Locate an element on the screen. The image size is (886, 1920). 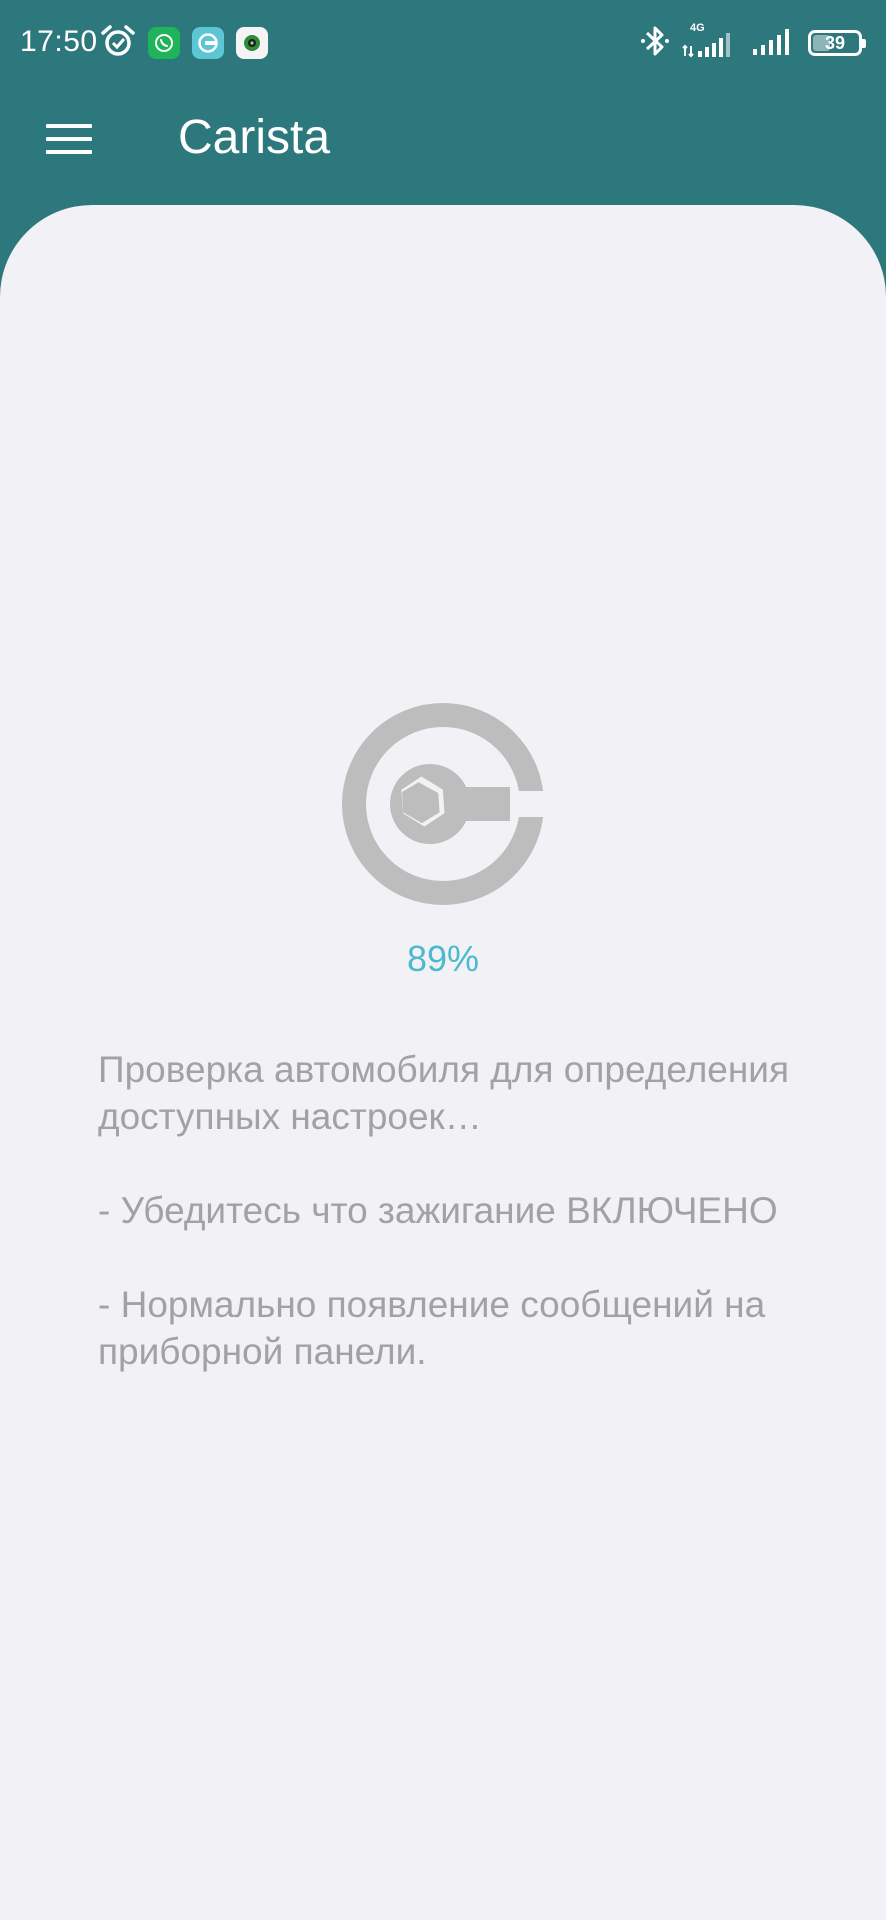
message-ignition-on: - Убедитесь что зажигание ВКЛЮЧЕНО is located at coordinates (438, 1210).